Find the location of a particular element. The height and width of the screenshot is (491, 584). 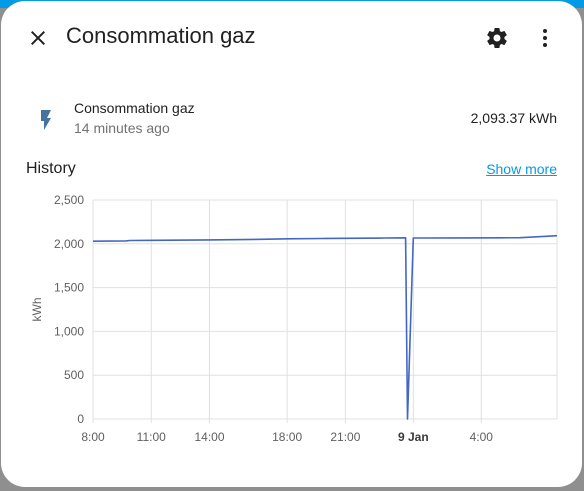

history-title: History is located at coordinates (51, 168).